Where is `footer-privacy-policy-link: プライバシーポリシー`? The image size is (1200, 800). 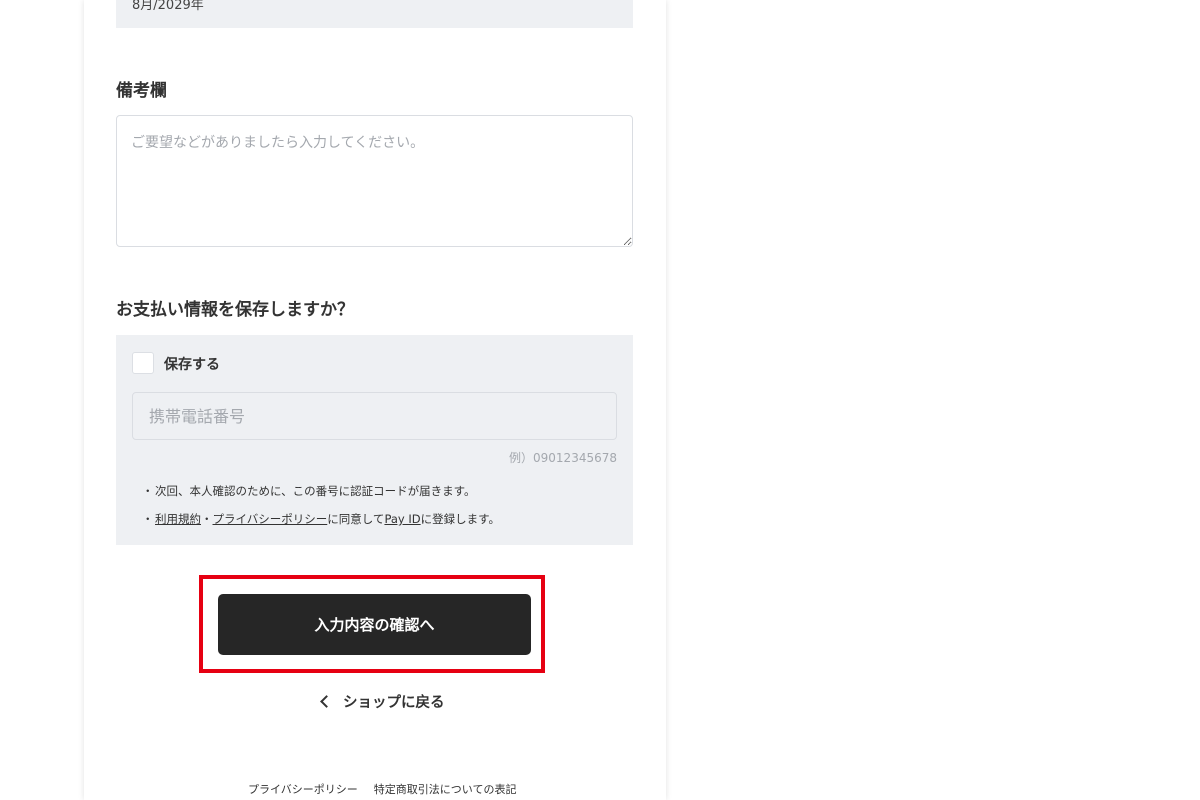 footer-privacy-policy-link: プライバシーポリシー is located at coordinates (303, 789).